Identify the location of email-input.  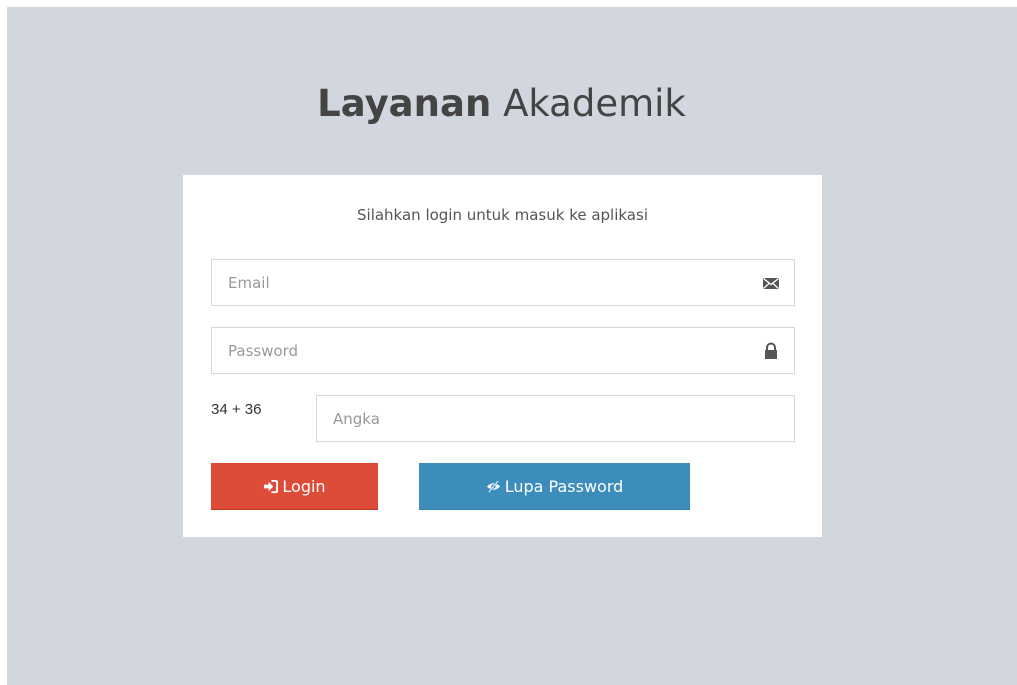
(503, 282).